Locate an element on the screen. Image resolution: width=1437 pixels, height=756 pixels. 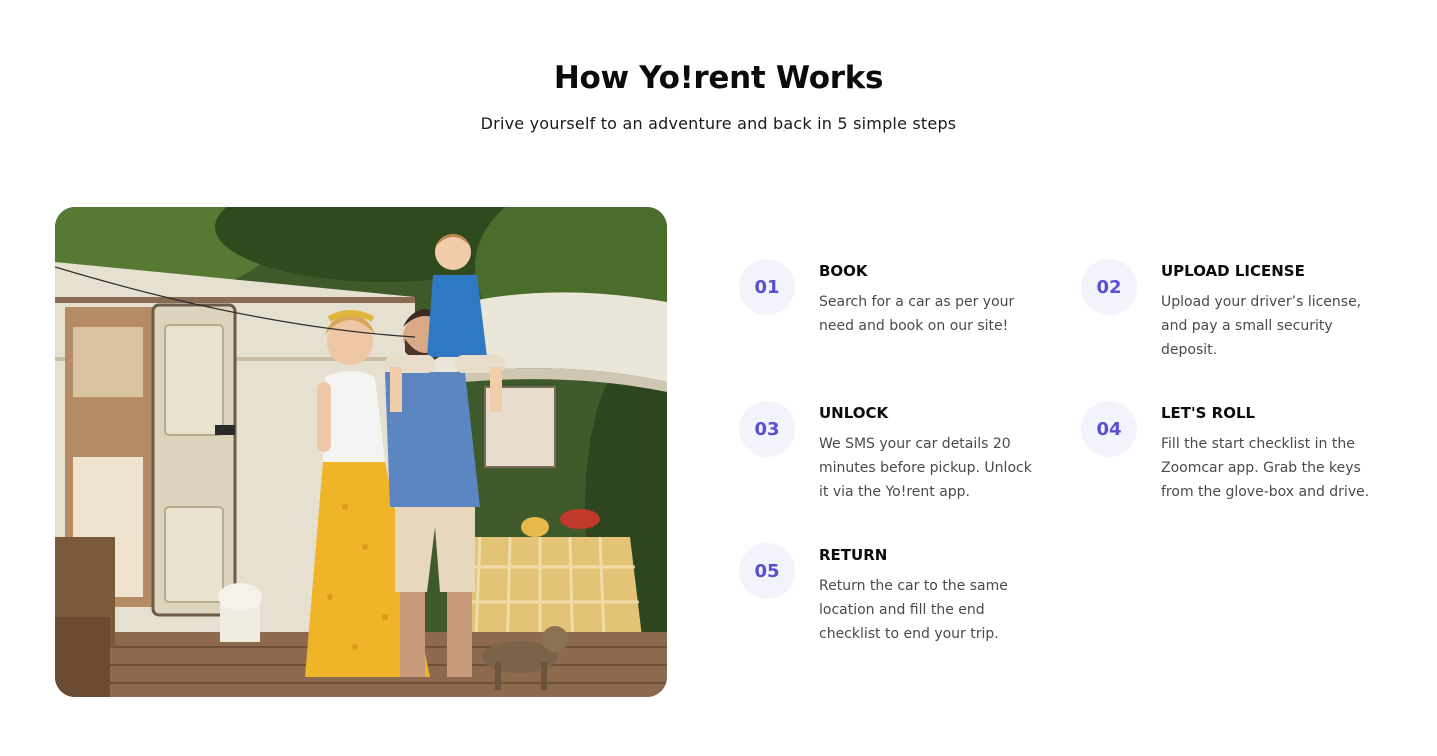
step-title: BOOK is located at coordinates (843, 271).